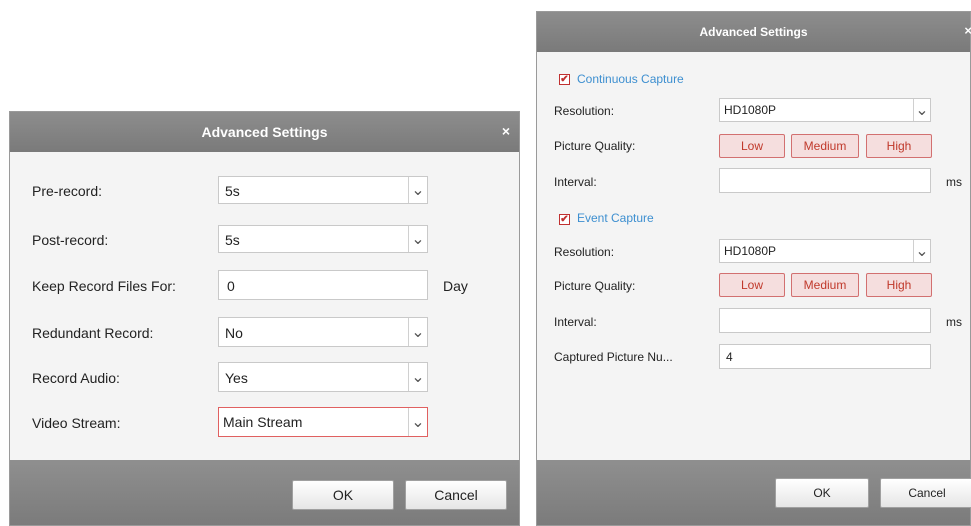 Image resolution: width=971 pixels, height=526 pixels. What do you see at coordinates (76, 378) in the screenshot?
I see `record-audio-label: Record Audio:` at bounding box center [76, 378].